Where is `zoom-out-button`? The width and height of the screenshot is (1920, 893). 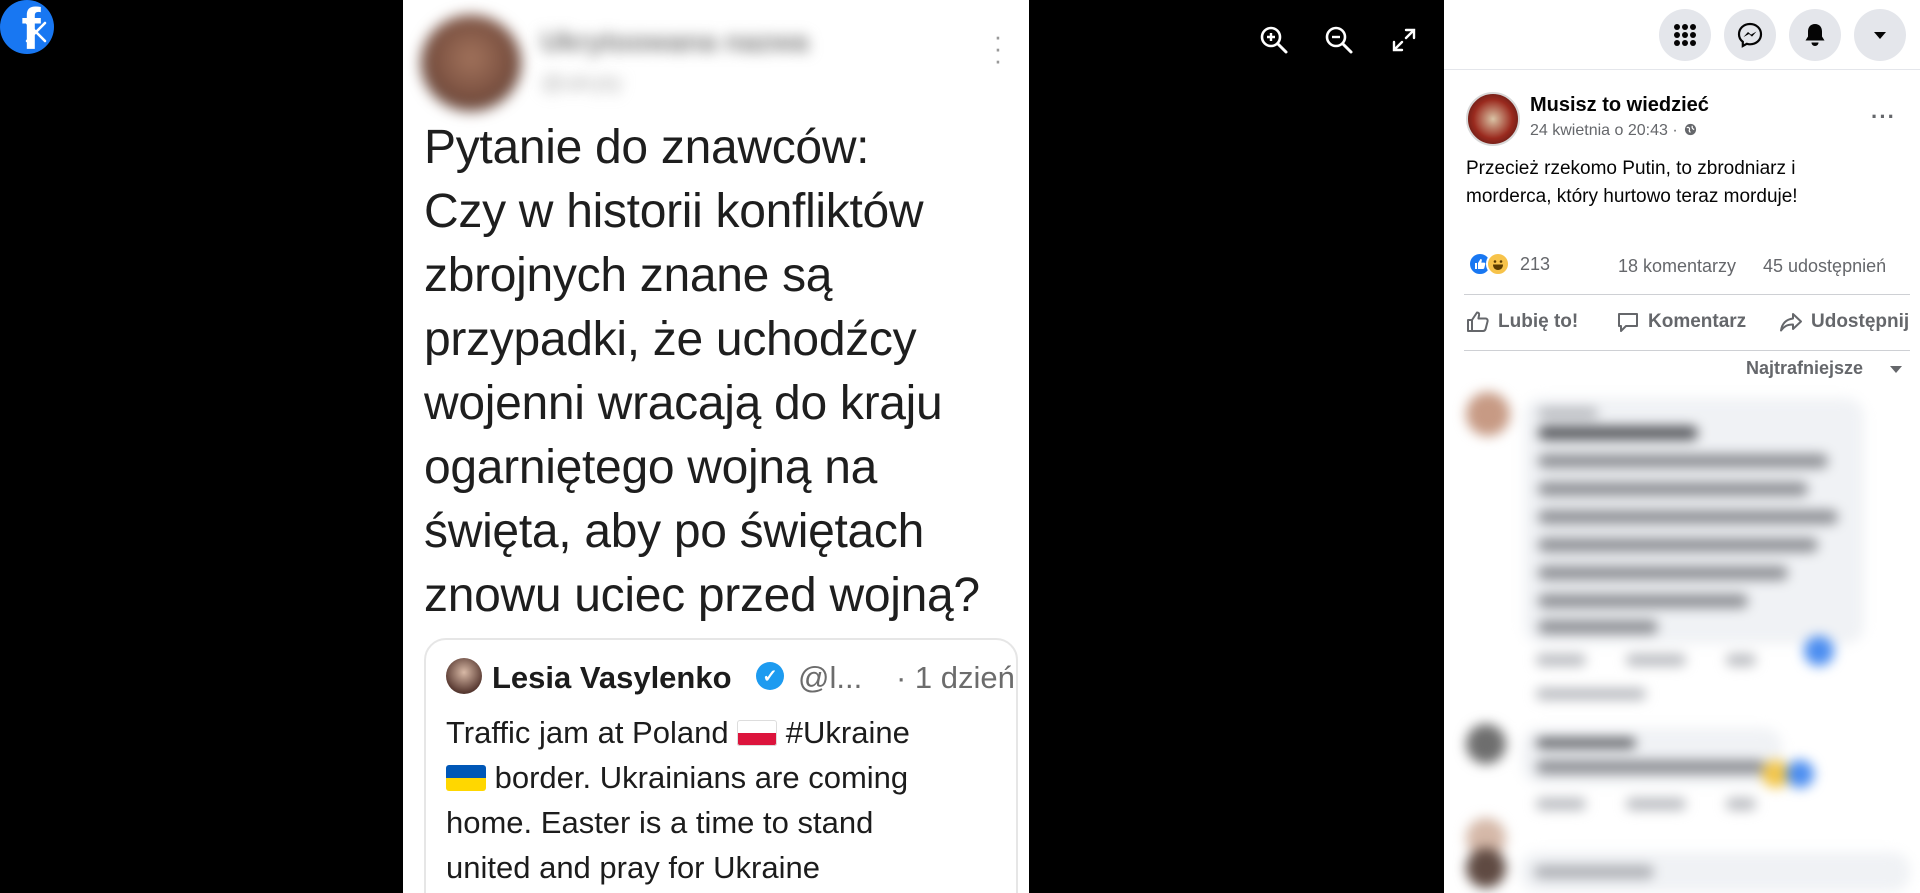 zoom-out-button is located at coordinates (1339, 40).